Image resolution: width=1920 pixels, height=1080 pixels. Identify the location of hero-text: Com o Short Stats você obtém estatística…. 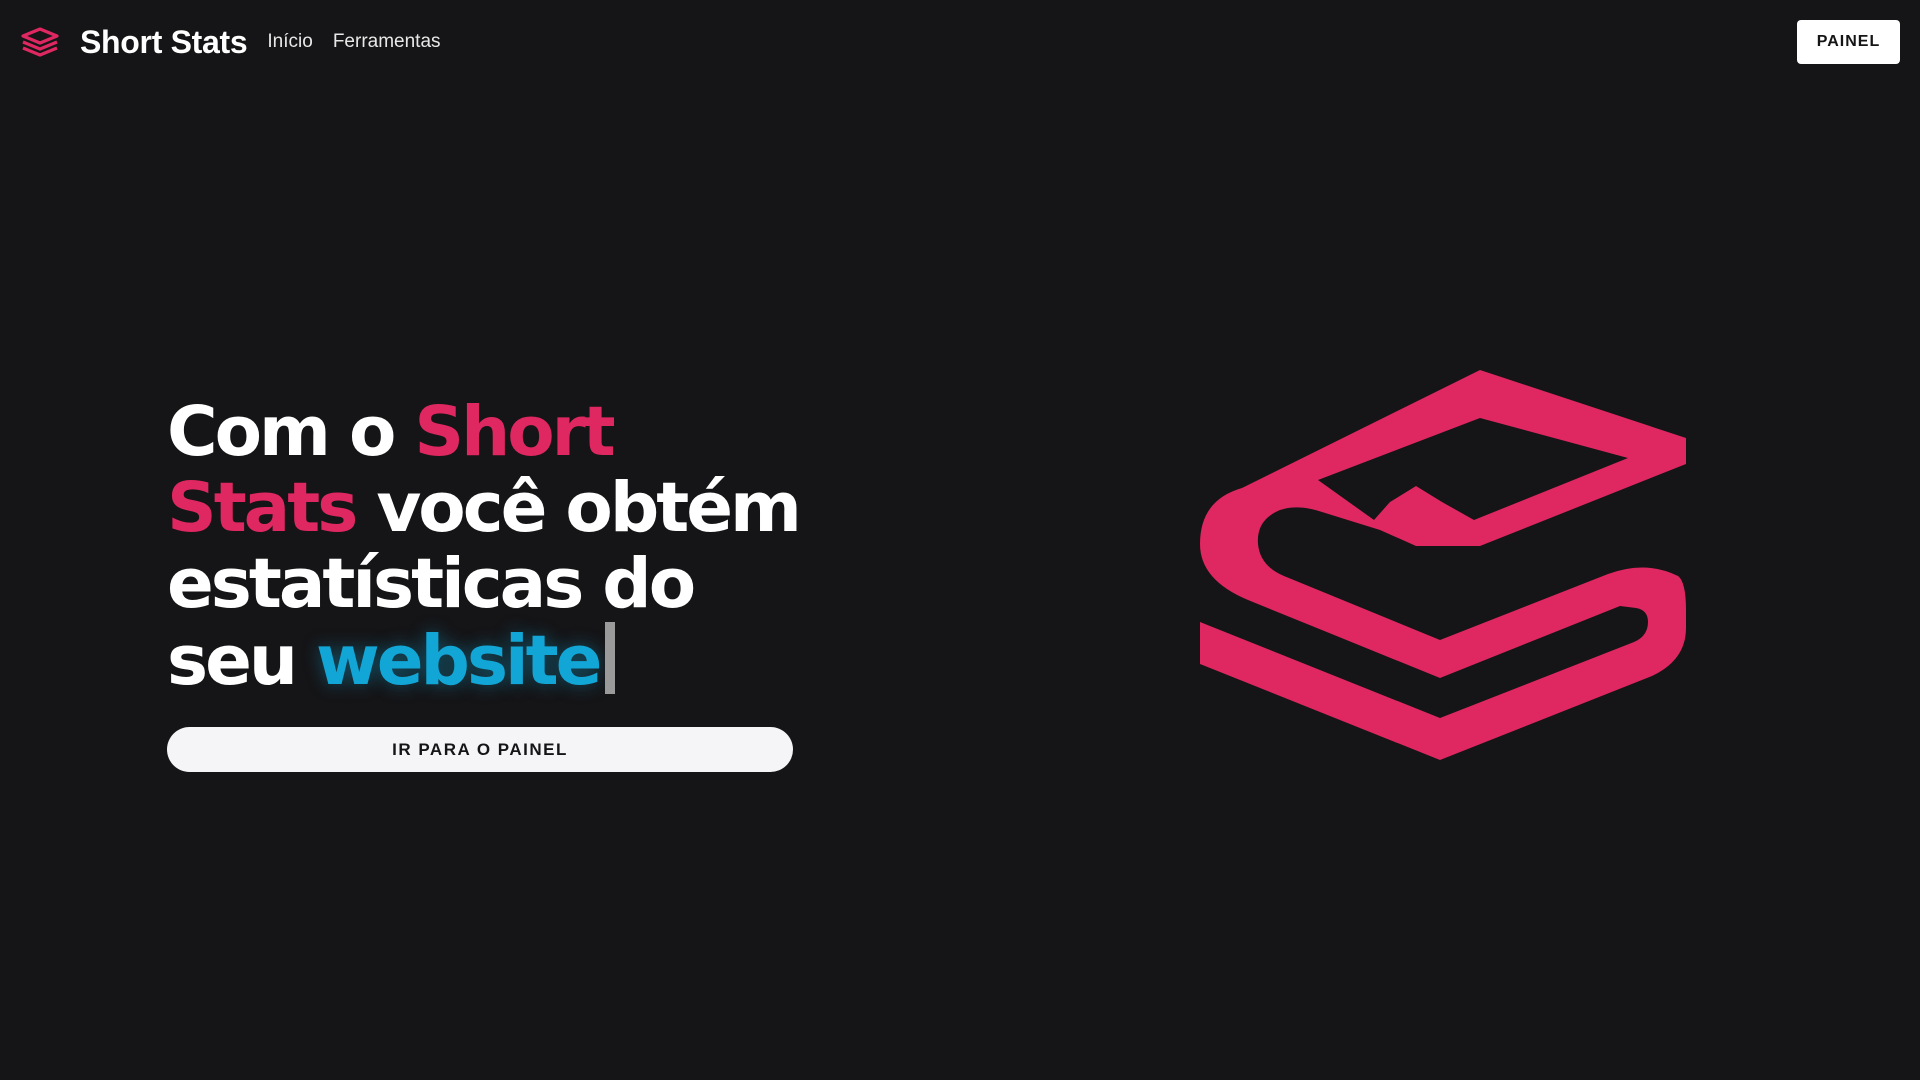
(487, 546).